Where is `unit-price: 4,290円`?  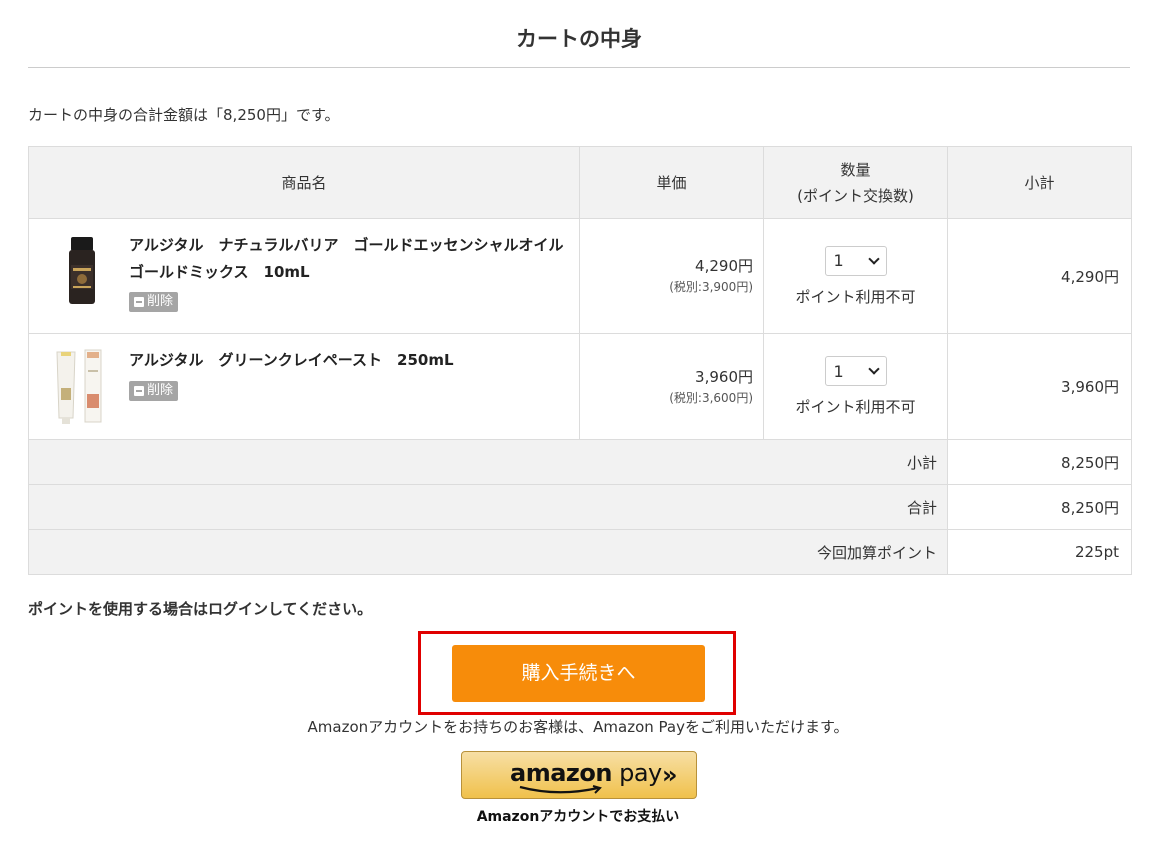 unit-price: 4,290円 is located at coordinates (724, 266).